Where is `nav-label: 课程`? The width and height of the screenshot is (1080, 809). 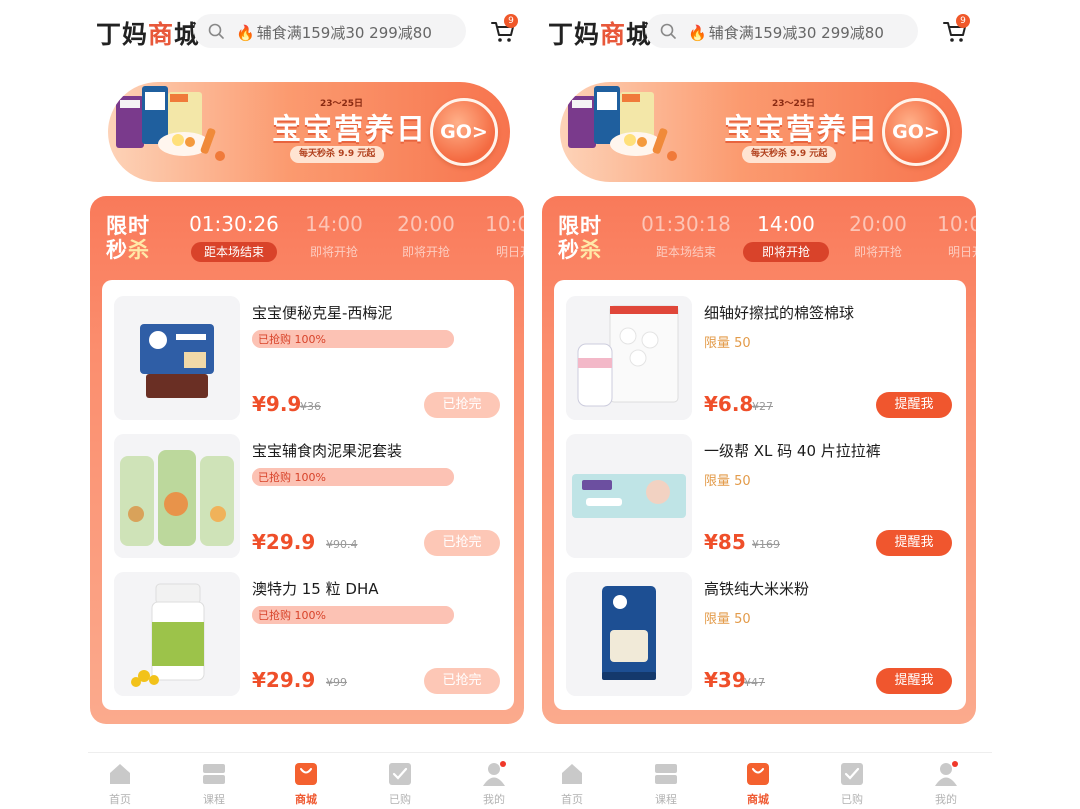 nav-label: 课程 is located at coordinates (666, 799).